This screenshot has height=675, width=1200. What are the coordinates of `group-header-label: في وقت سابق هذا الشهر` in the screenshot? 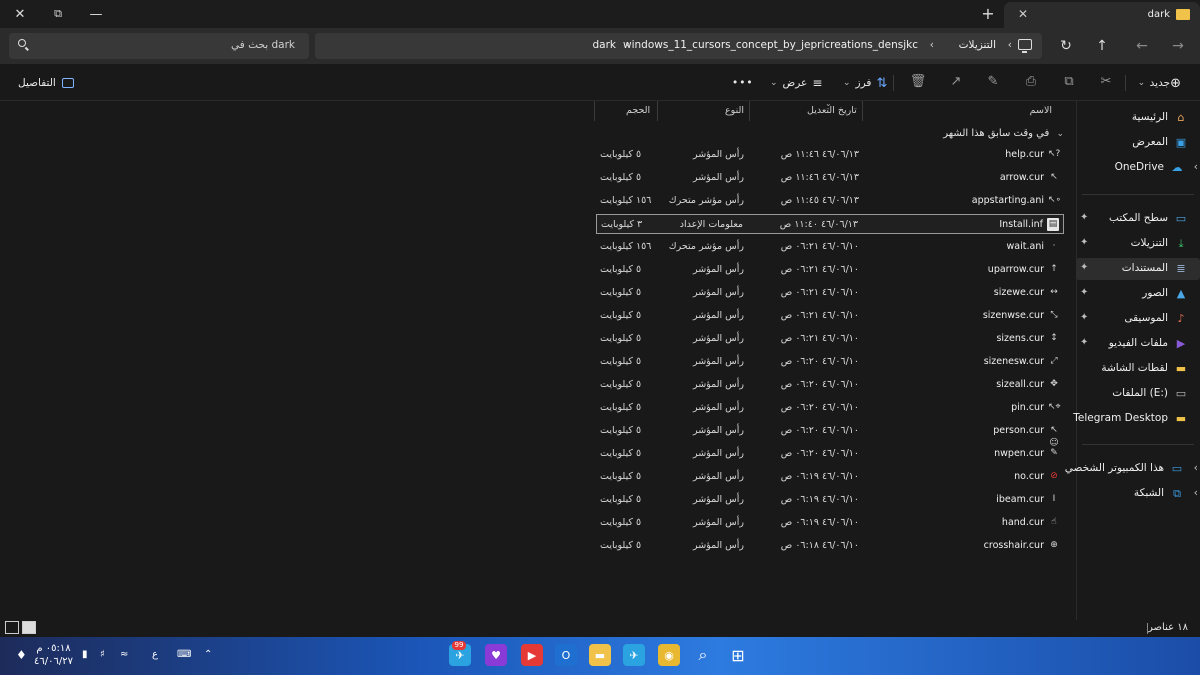 It's located at (996, 133).